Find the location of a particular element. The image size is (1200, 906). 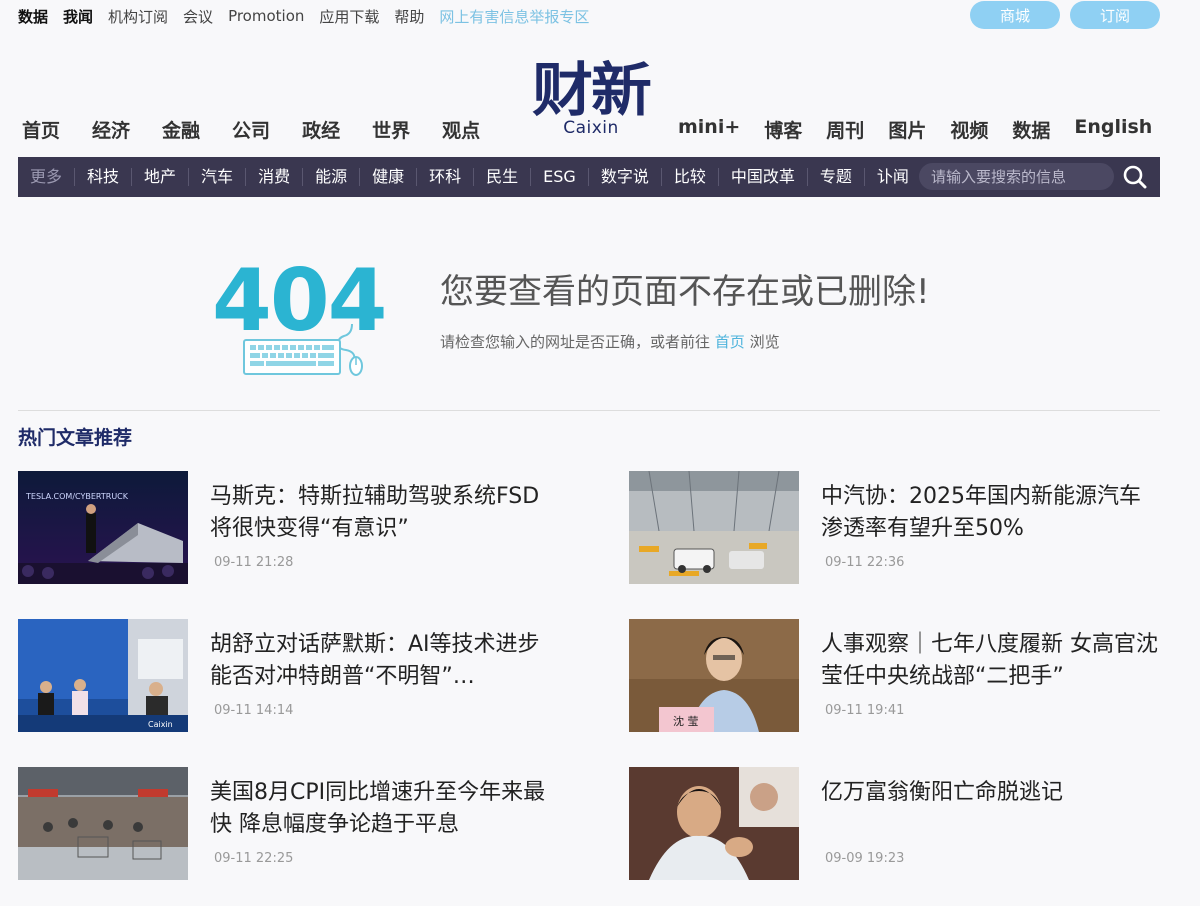

main-nav-left: 首页 经济 金融 公司 政经 世界 观点 is located at coordinates (267, 129).